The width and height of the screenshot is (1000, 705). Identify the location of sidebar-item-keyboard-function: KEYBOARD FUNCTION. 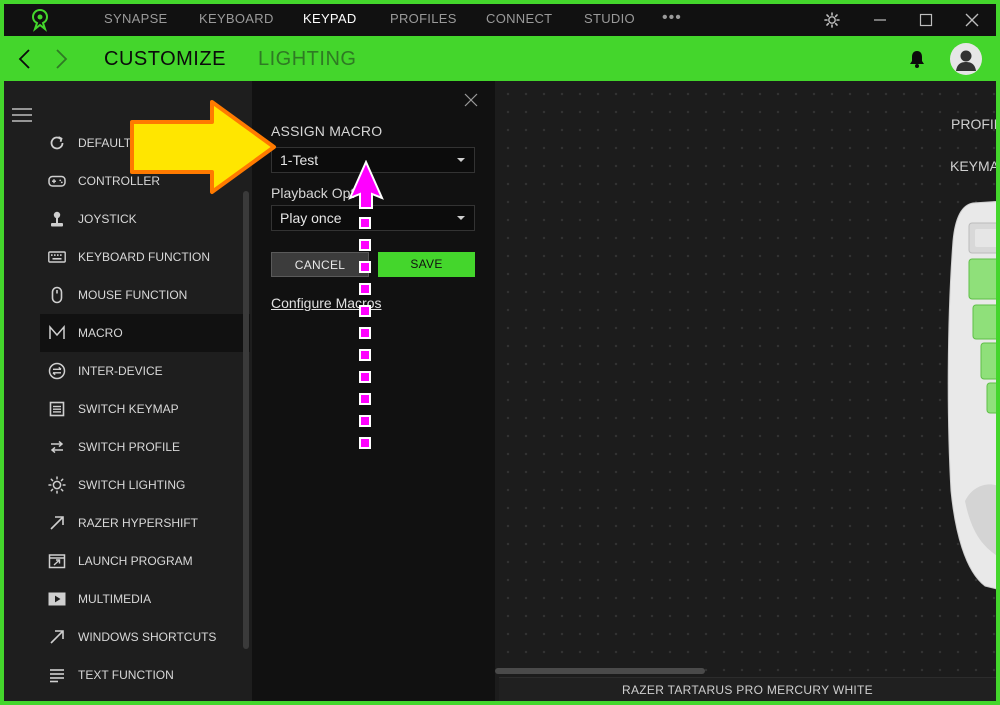
(145, 257).